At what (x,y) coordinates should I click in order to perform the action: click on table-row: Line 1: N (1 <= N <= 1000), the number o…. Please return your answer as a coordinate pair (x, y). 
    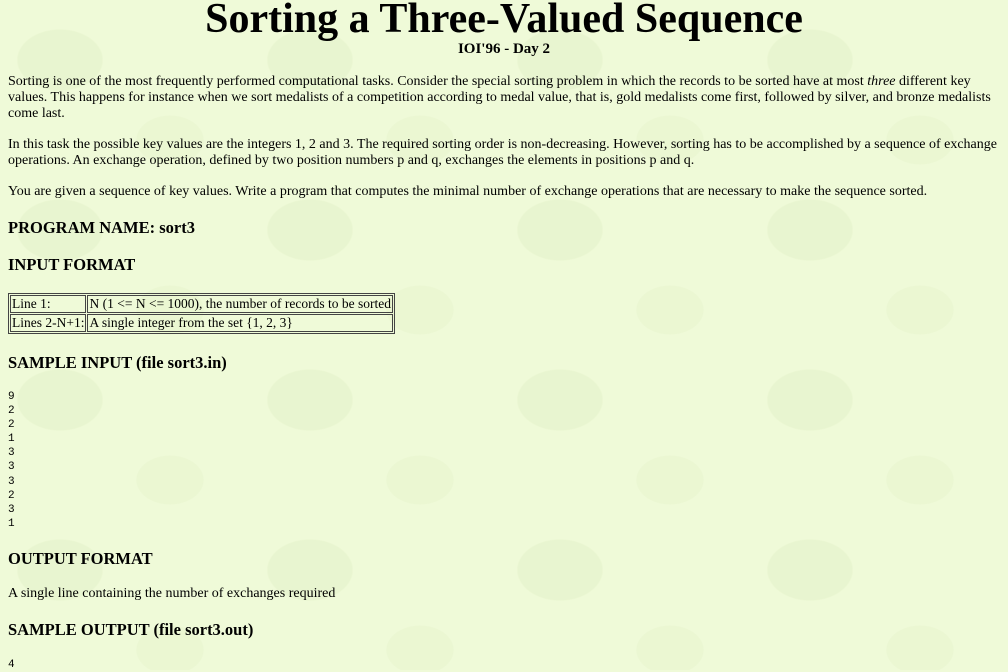
    Looking at the image, I should click on (201, 304).